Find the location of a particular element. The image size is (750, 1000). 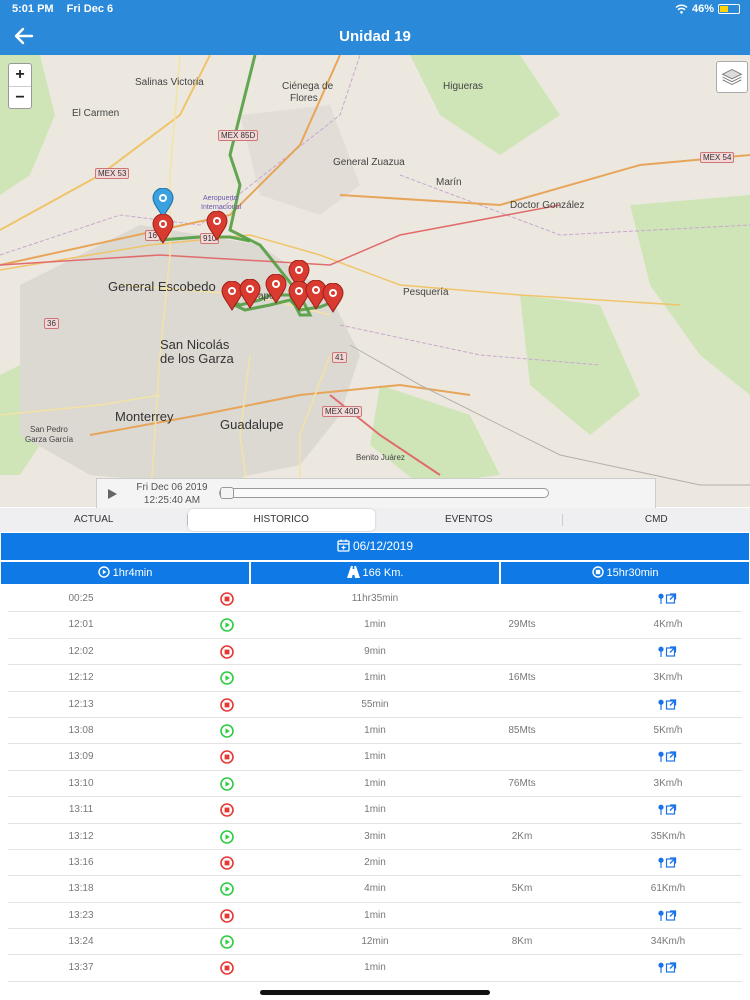

map-label: El Carmen is located at coordinates (96, 113).